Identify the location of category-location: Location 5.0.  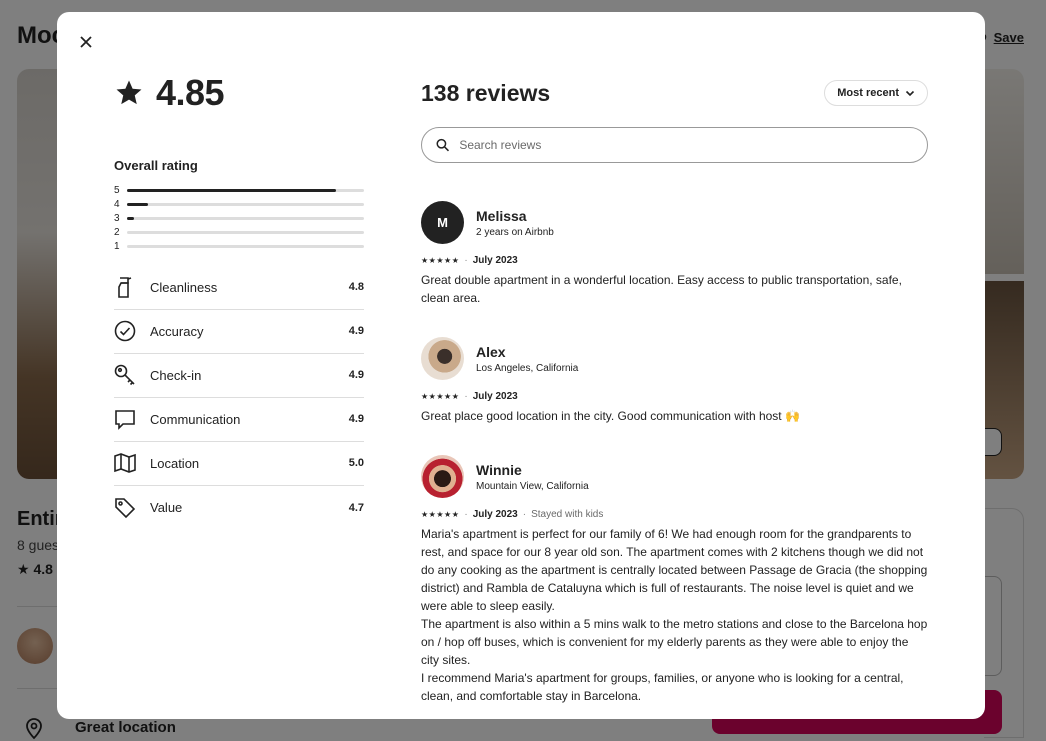
(239, 464).